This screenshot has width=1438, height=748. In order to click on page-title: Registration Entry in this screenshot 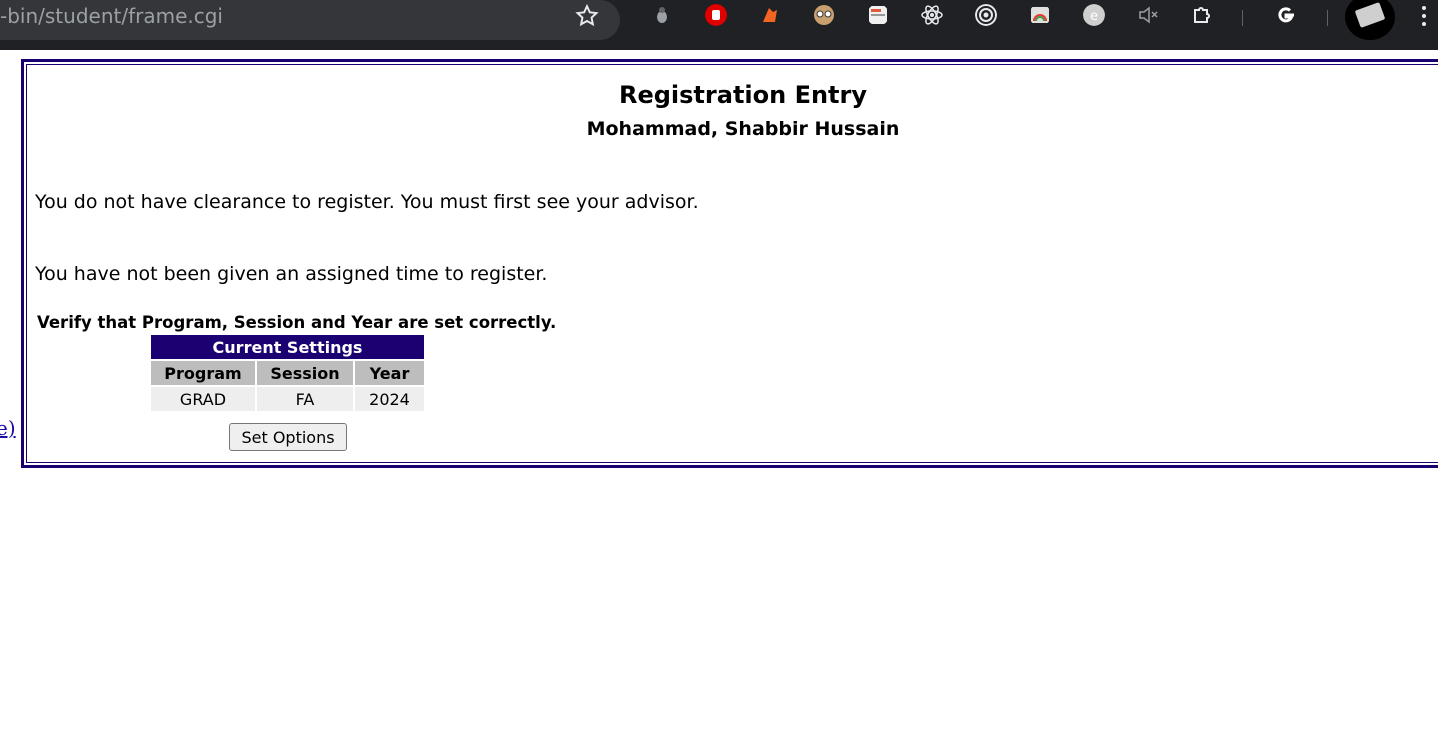, I will do `click(742, 95)`.